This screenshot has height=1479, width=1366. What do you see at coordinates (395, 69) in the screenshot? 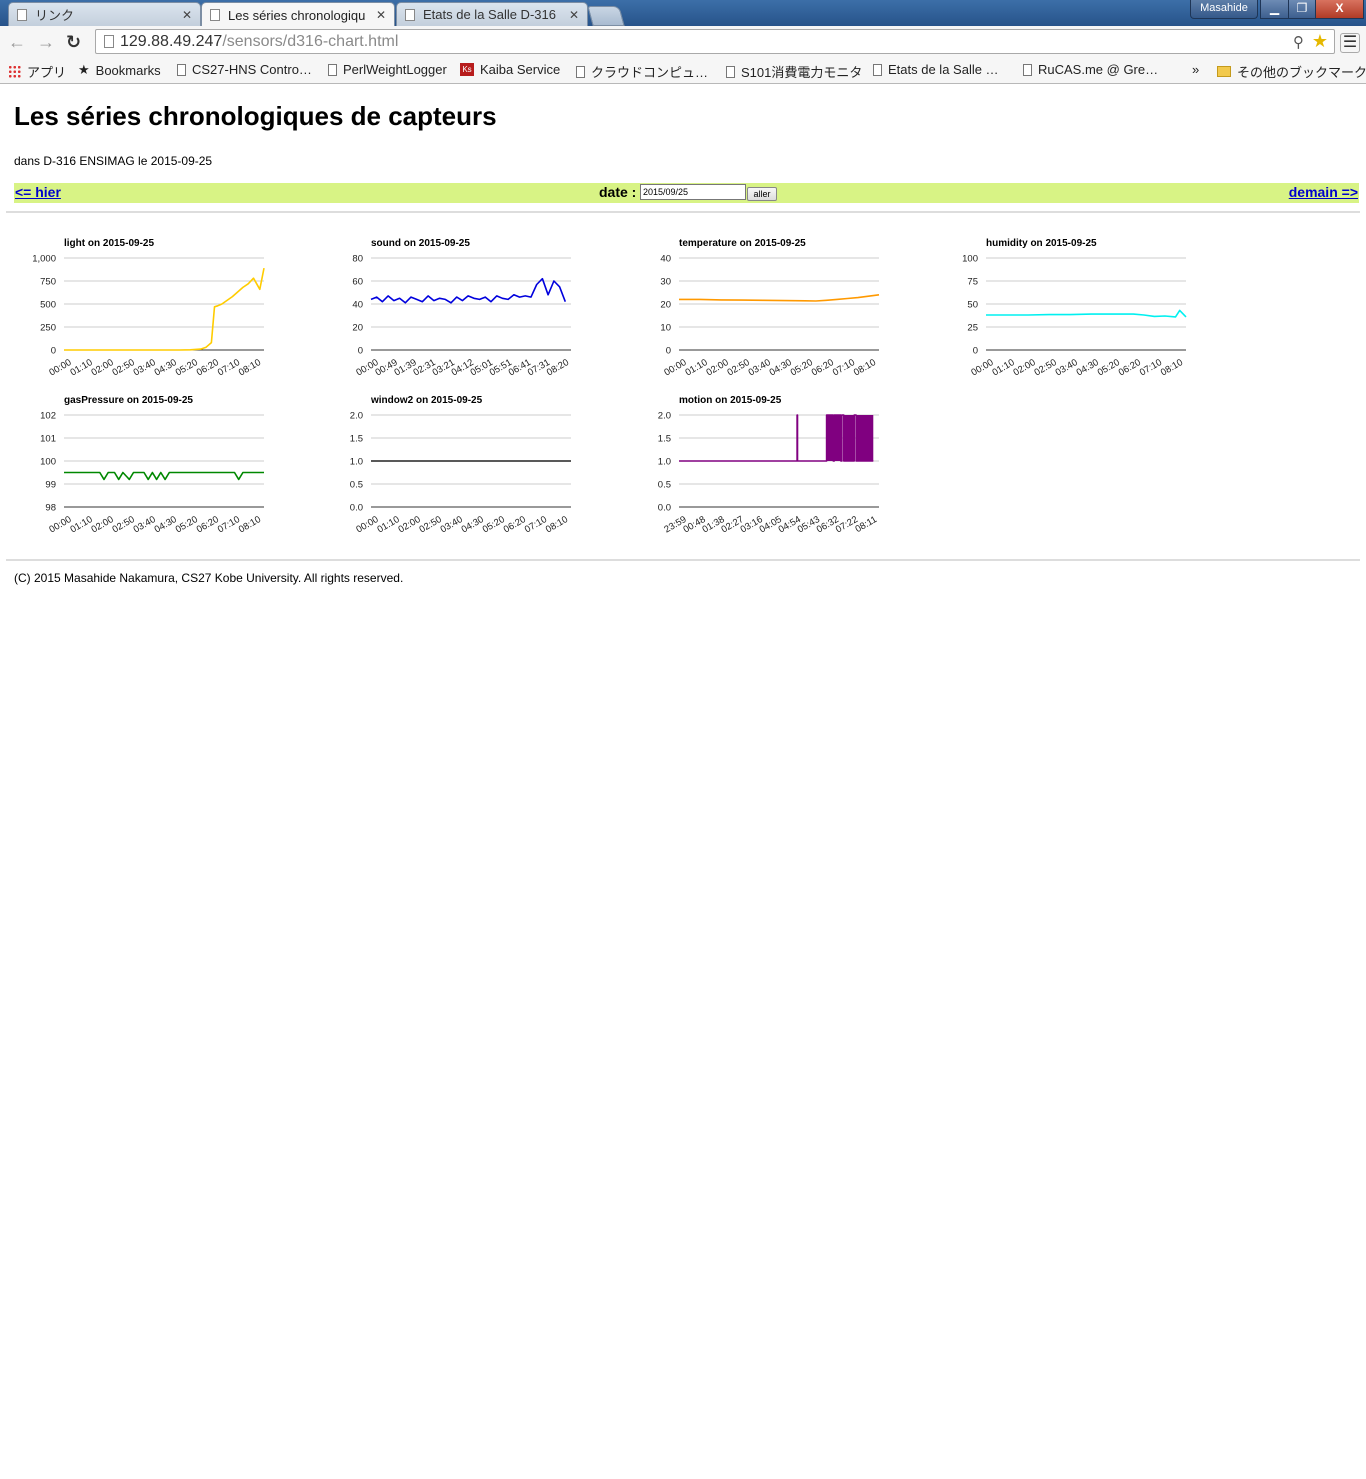
I see `bookmark-label: PerlWeightLogger` at bounding box center [395, 69].